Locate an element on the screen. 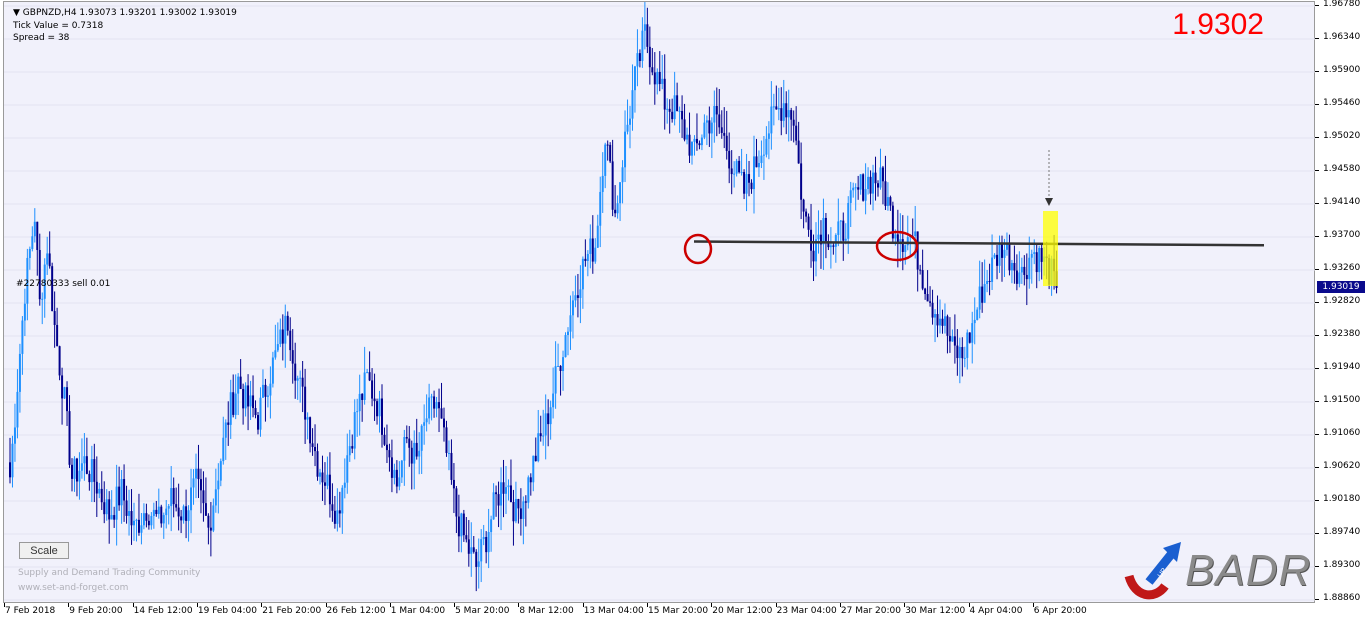 The height and width of the screenshot is (626, 1366). time-label: 30 Mar 12:00 is located at coordinates (935, 611).